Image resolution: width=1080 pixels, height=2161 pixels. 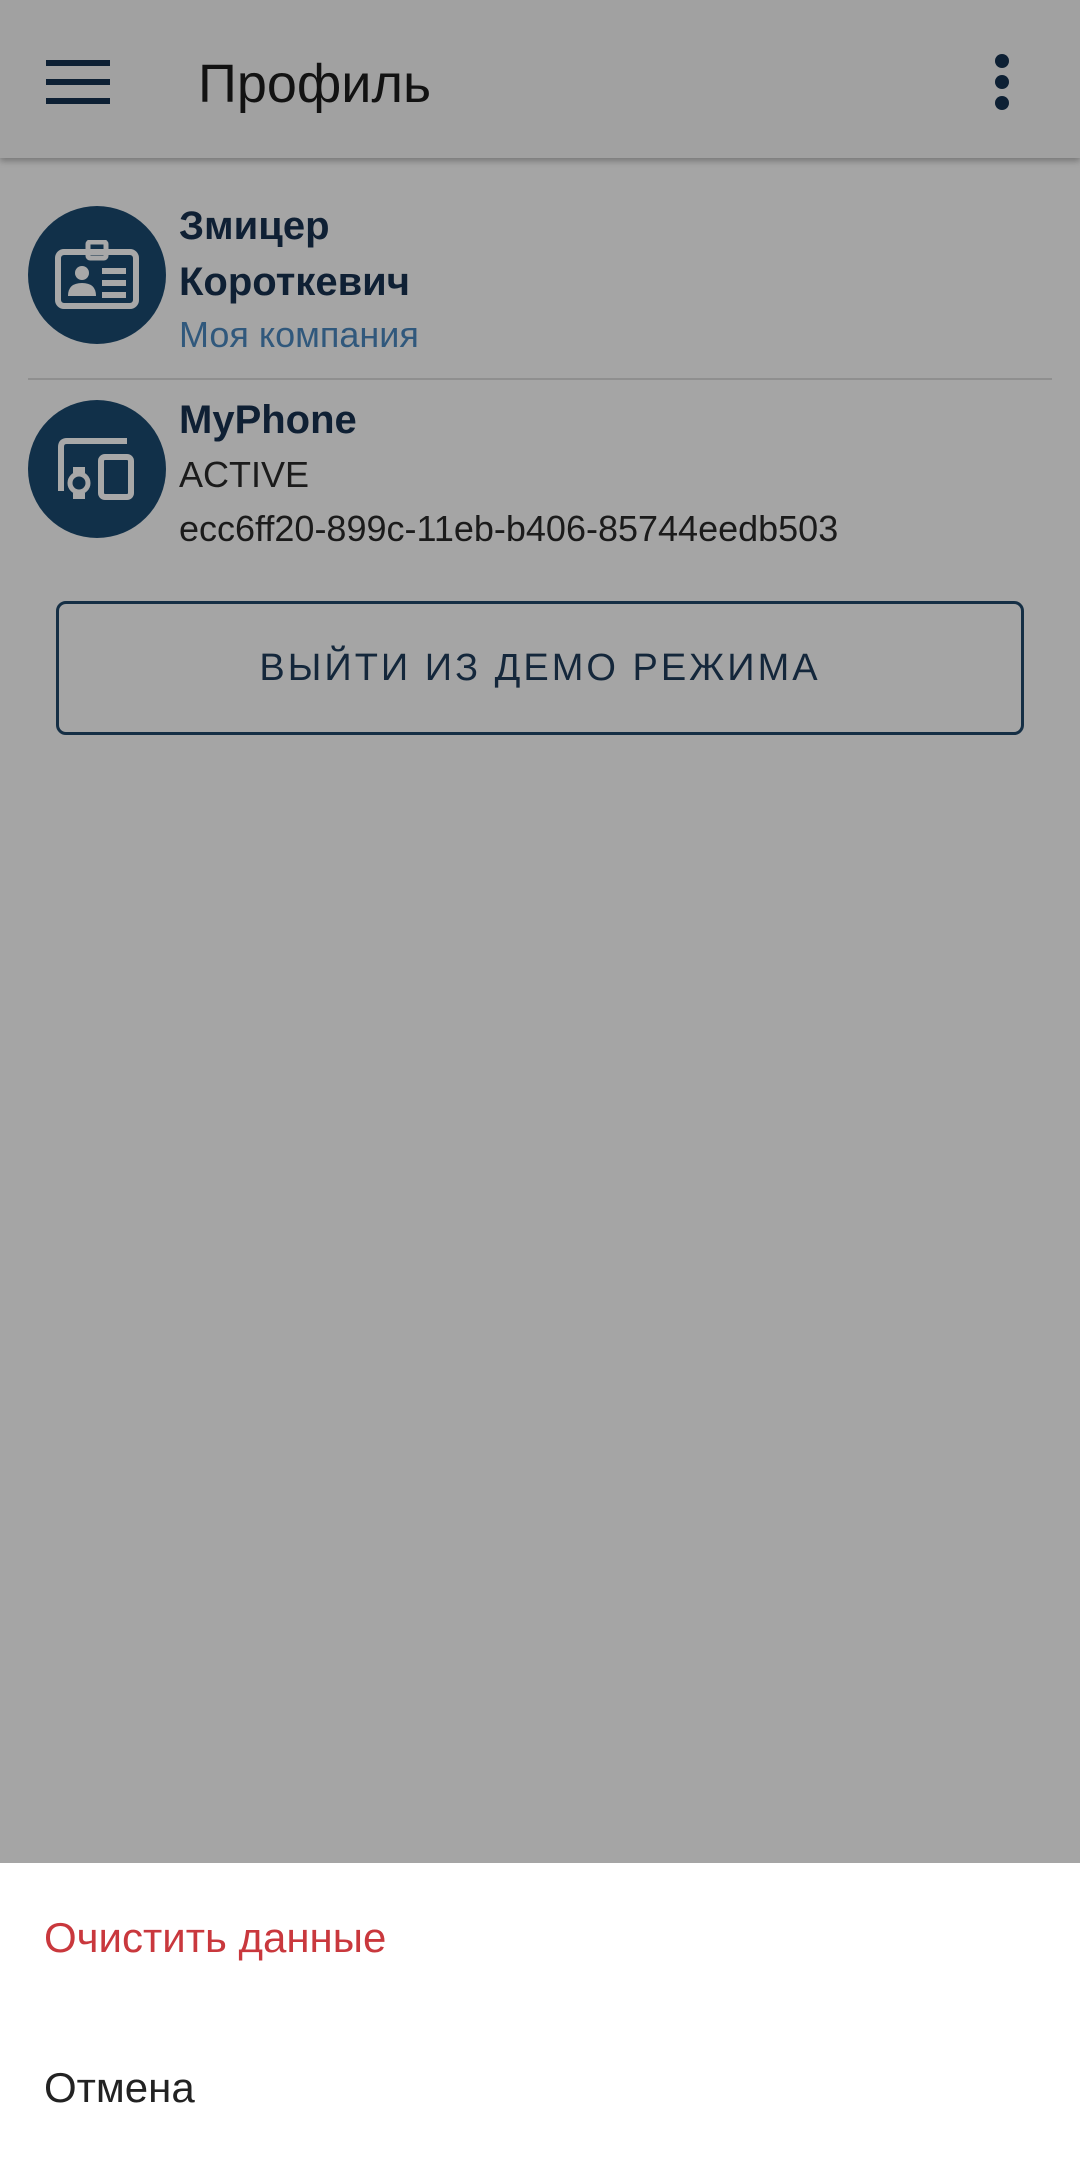 What do you see at coordinates (540, 2087) in the screenshot?
I see `cancel-button: Отмена` at bounding box center [540, 2087].